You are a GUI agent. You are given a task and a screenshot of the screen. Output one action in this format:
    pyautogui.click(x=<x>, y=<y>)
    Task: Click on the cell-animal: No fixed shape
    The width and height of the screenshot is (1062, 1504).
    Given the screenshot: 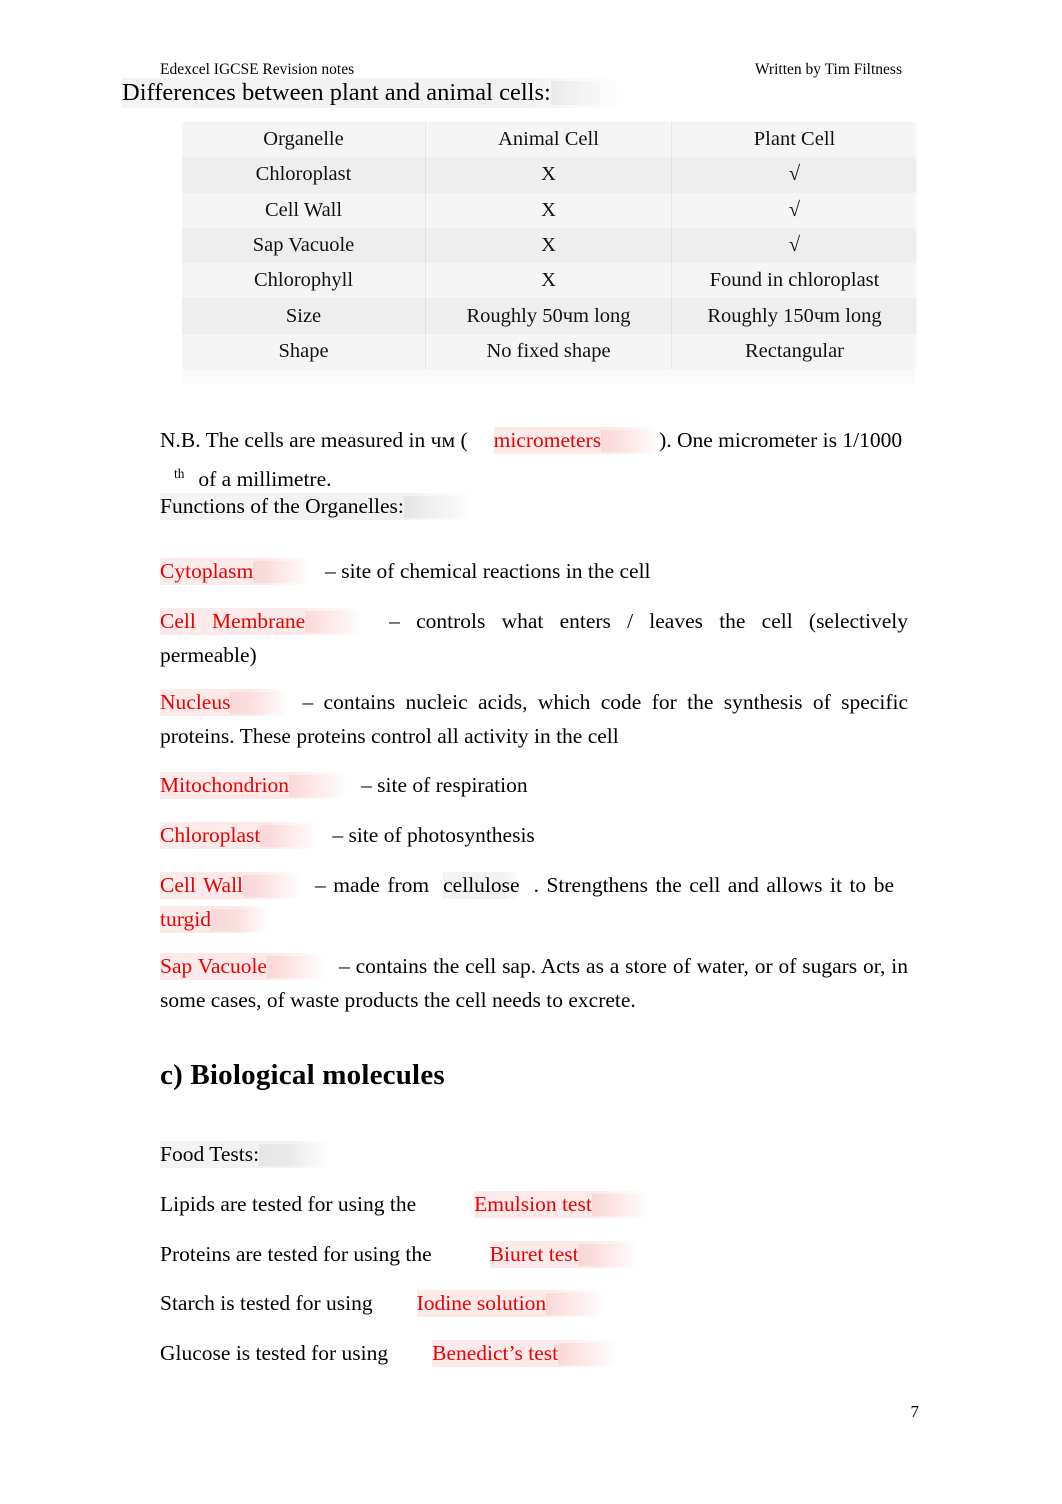 What is the action you would take?
    pyautogui.click(x=548, y=351)
    